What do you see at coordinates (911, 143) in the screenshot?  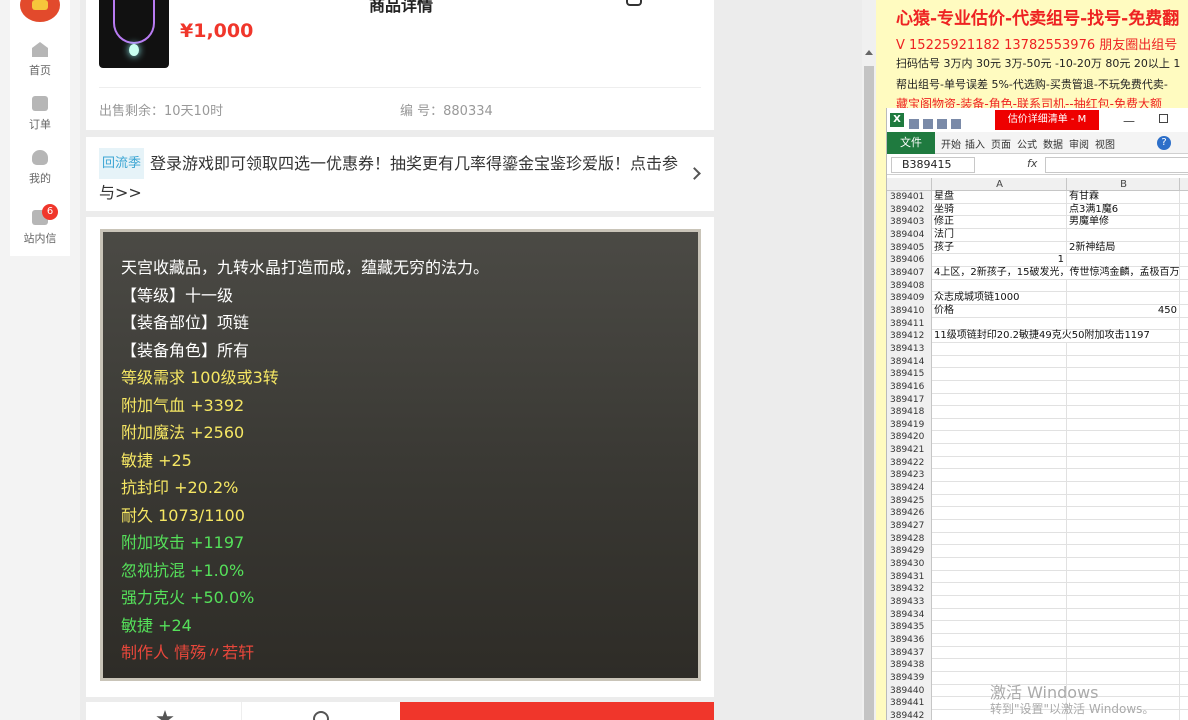 I see `file-tab: 文件` at bounding box center [911, 143].